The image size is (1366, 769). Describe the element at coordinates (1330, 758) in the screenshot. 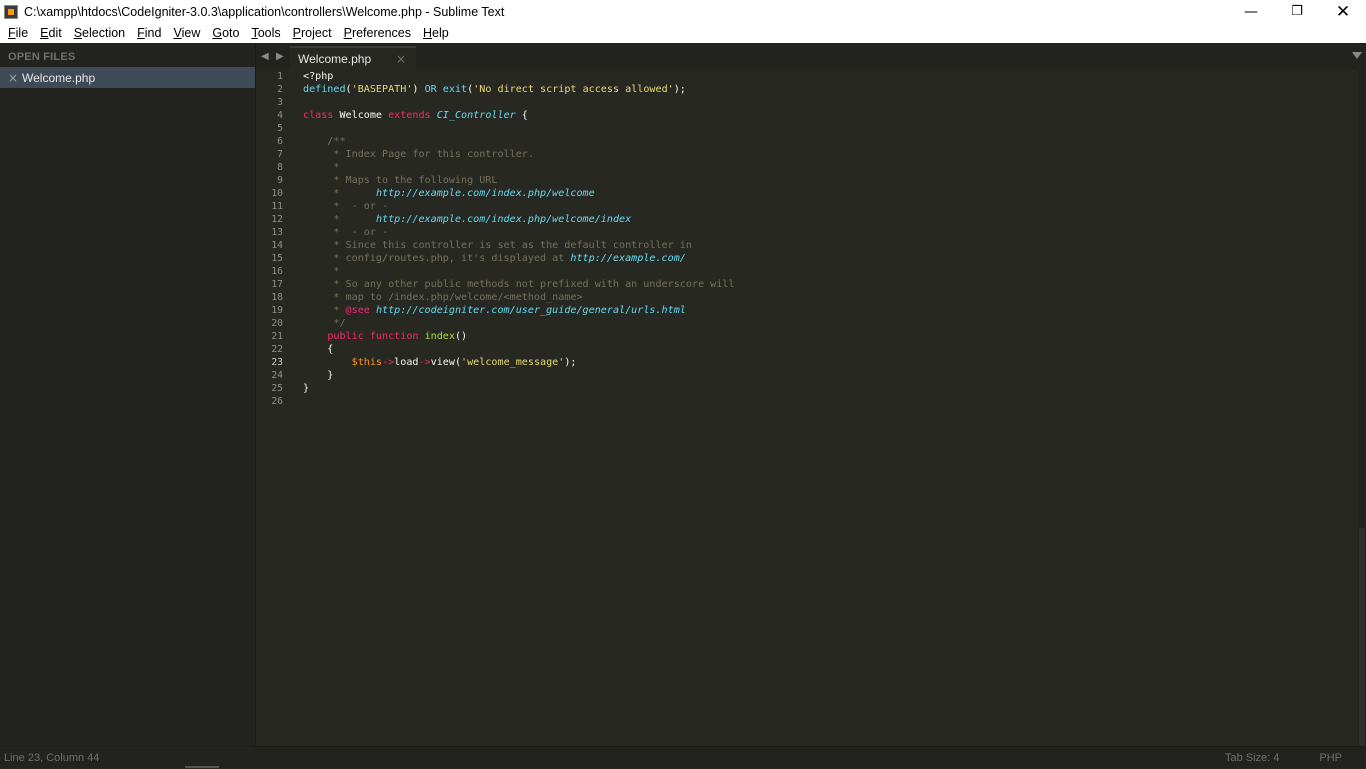

I see `syntax-indicator: PHP` at that location.